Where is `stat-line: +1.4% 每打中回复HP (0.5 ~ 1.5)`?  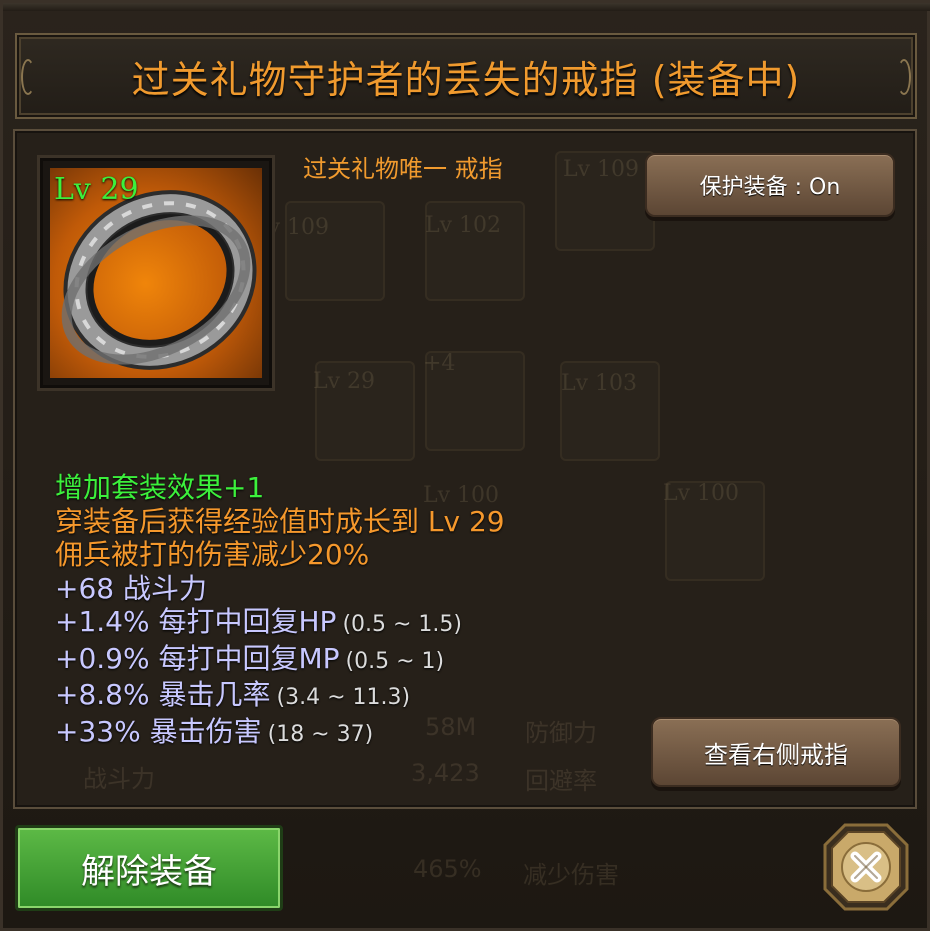 stat-line: +1.4% 每打中回复HP (0.5 ~ 1.5) is located at coordinates (280, 623).